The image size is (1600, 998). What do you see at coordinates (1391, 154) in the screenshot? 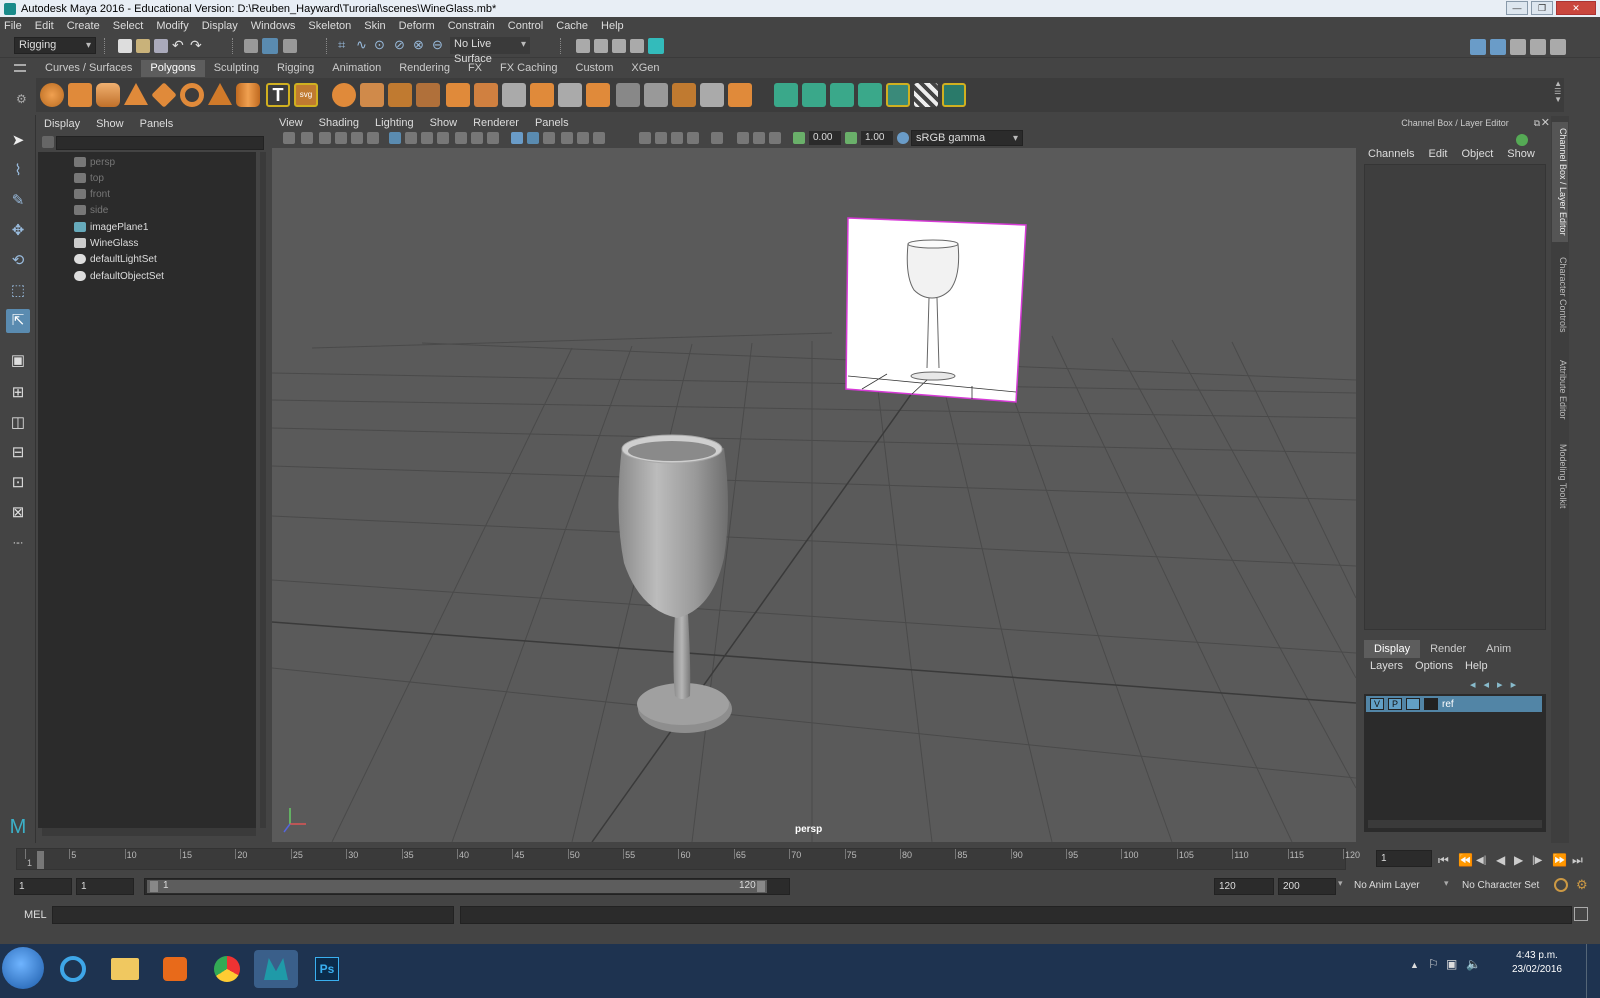
I see `channels-menu: Channels` at bounding box center [1391, 154].